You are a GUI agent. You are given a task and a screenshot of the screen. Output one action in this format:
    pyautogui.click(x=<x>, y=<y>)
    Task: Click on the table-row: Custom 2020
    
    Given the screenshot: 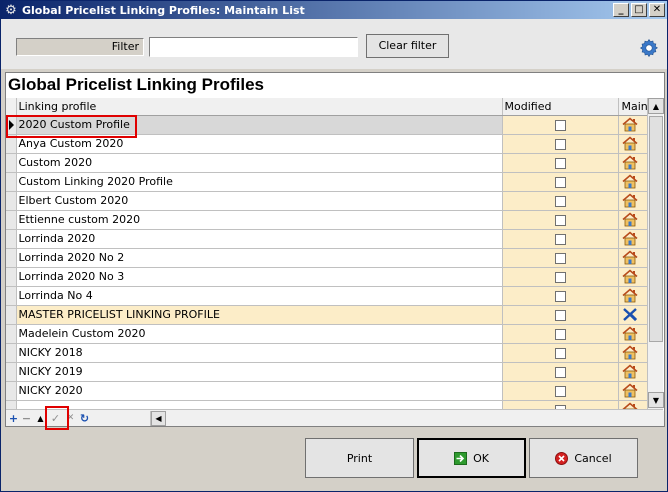 What is the action you would take?
    pyautogui.click(x=326, y=163)
    